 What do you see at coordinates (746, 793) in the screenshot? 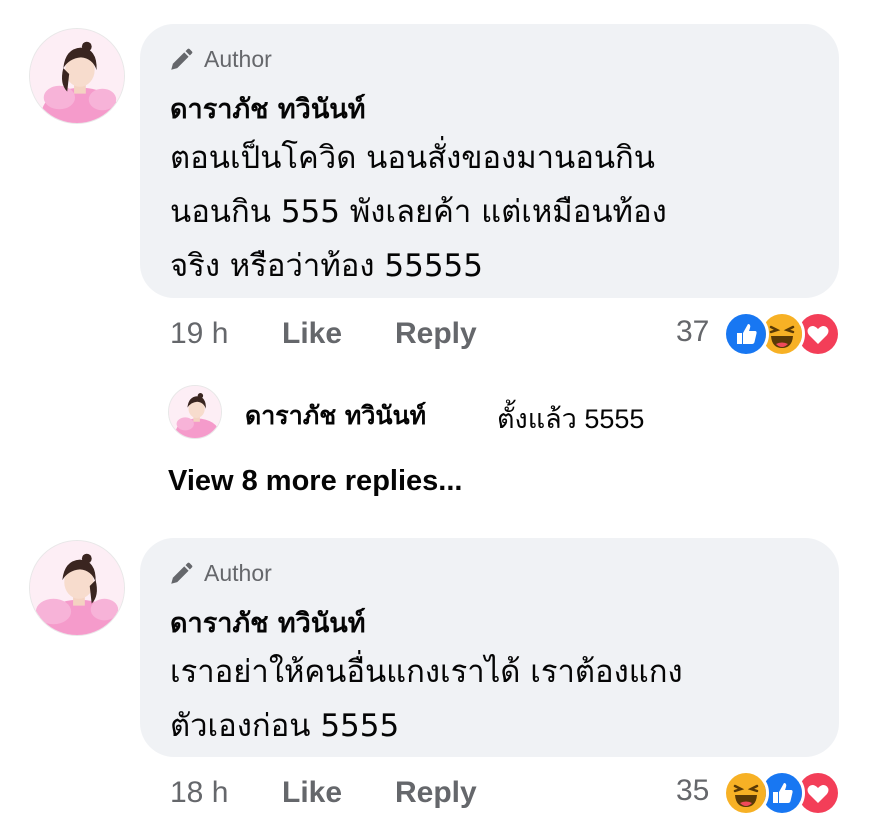
I see `haha-reaction-icon` at bounding box center [746, 793].